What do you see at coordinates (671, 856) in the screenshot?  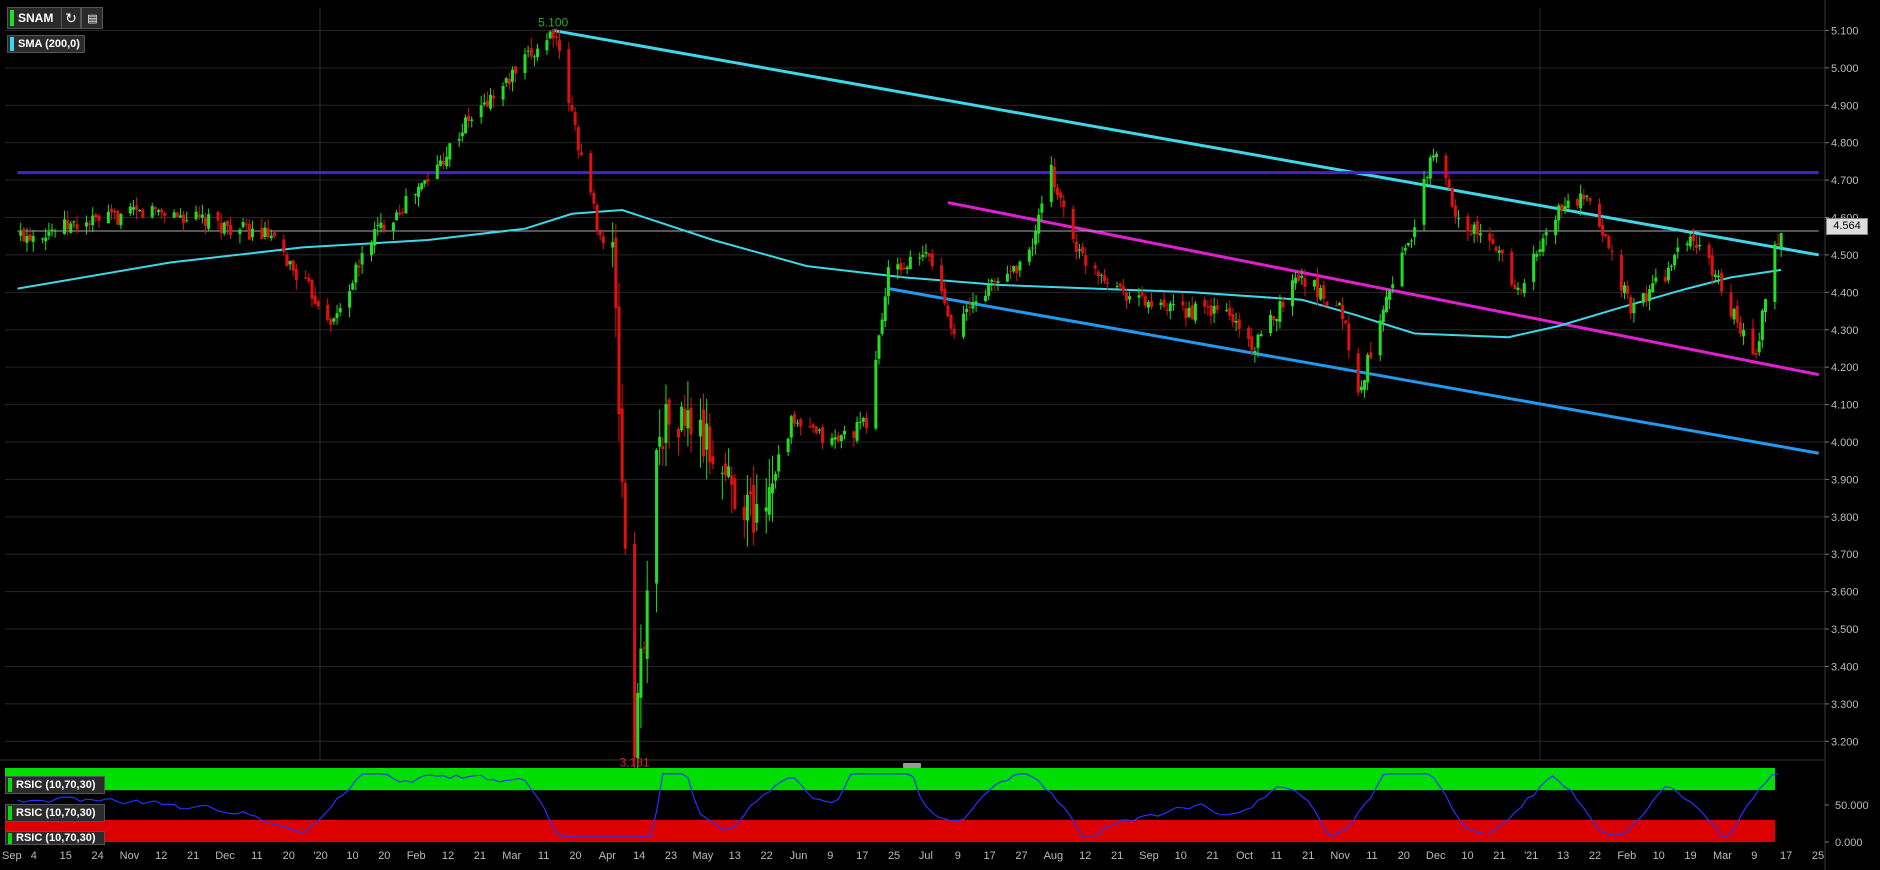 I see `date-tick-label: 23` at bounding box center [671, 856].